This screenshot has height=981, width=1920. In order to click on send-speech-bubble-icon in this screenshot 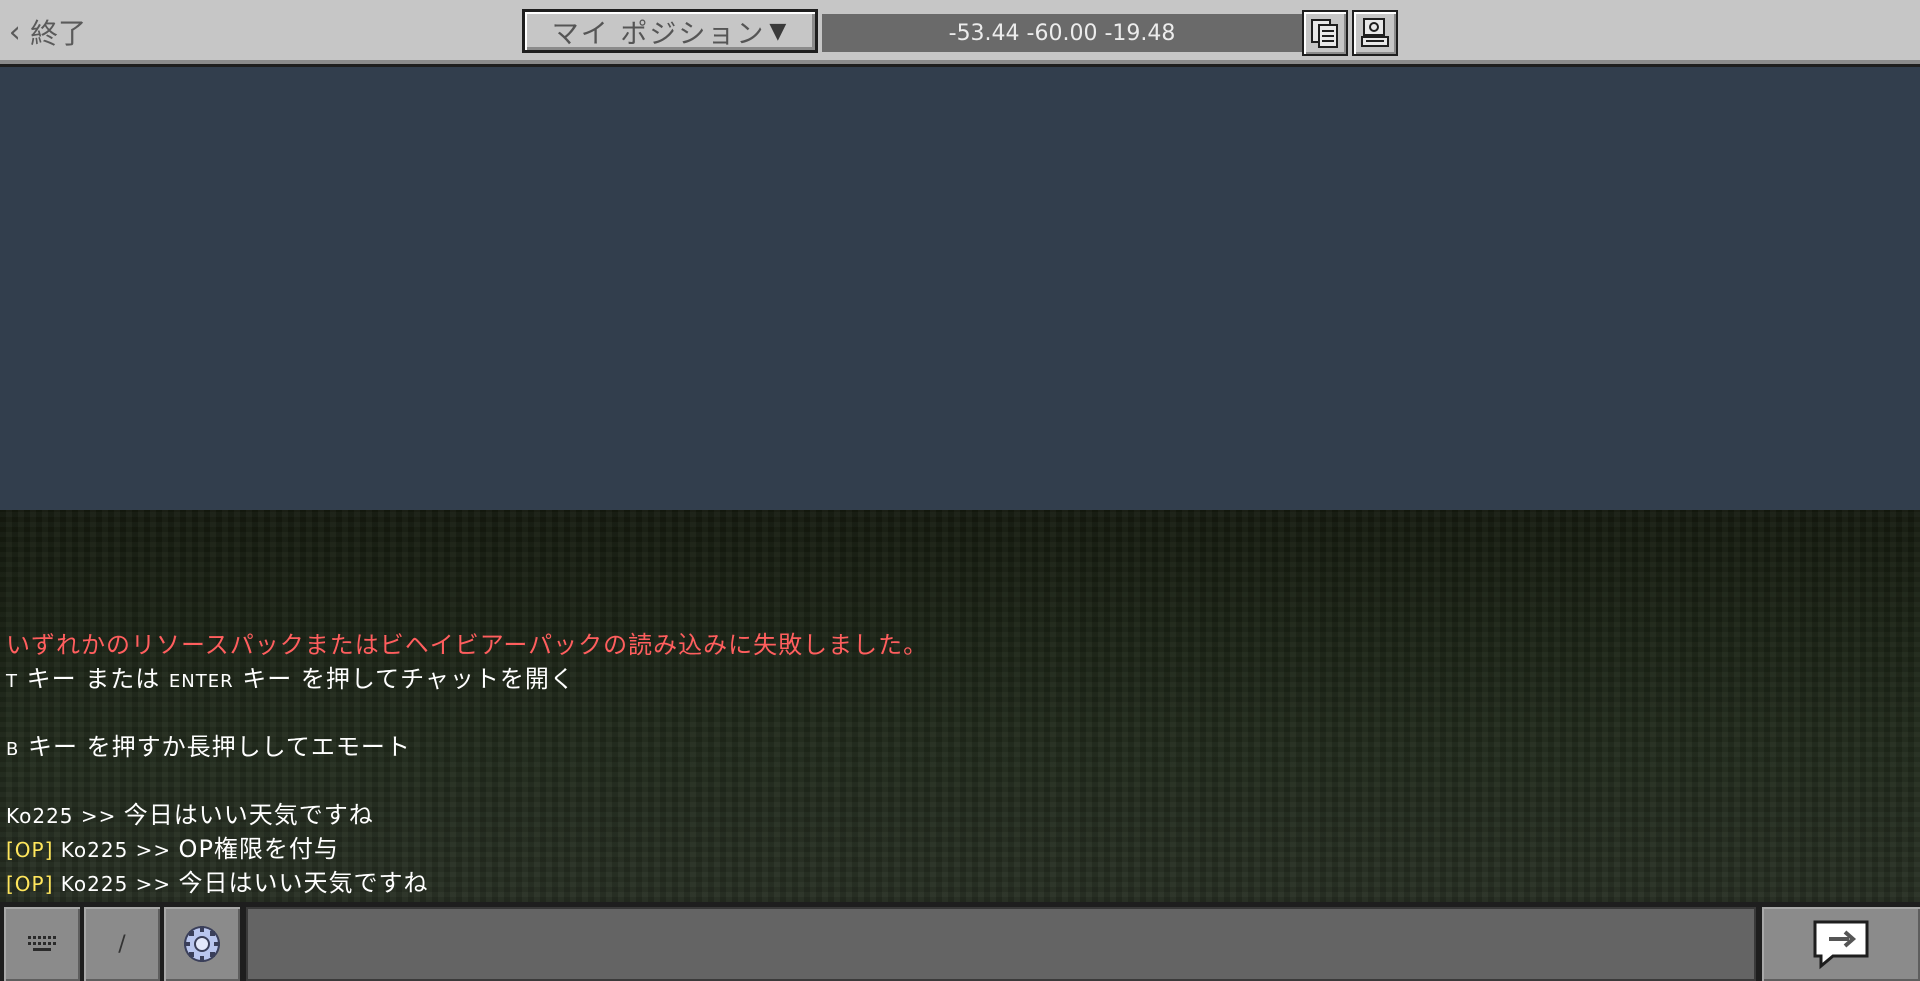, I will do `click(1841, 945)`.